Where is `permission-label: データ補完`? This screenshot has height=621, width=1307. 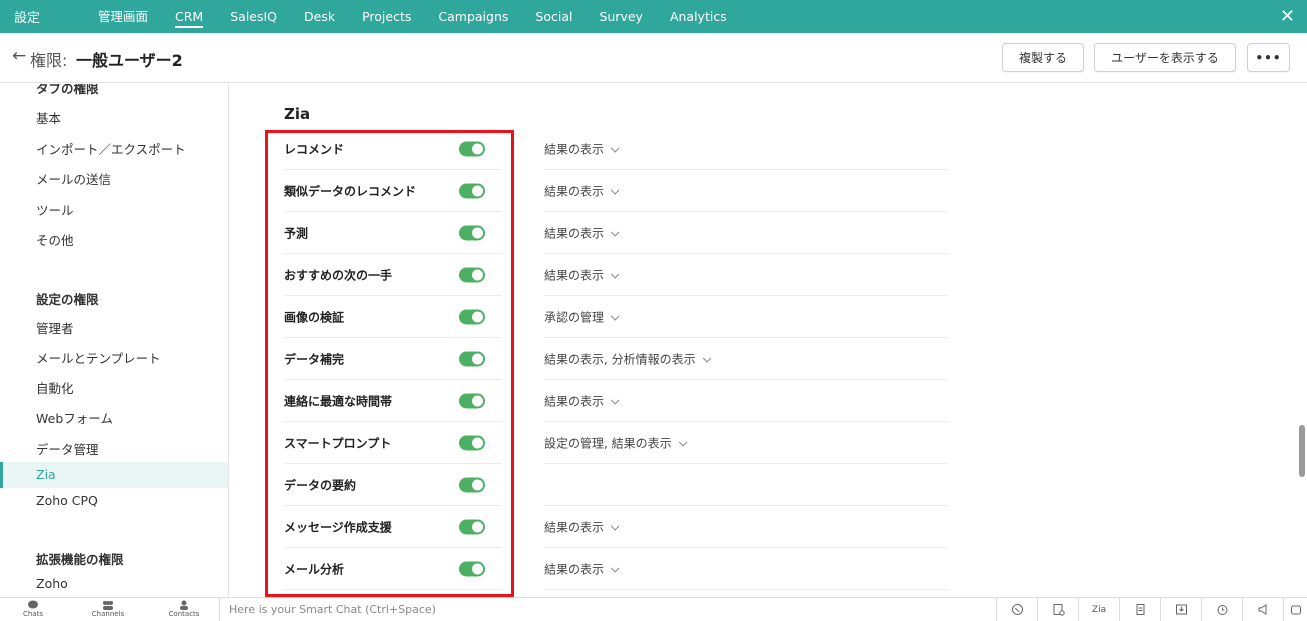 permission-label: データ補完 is located at coordinates (314, 359).